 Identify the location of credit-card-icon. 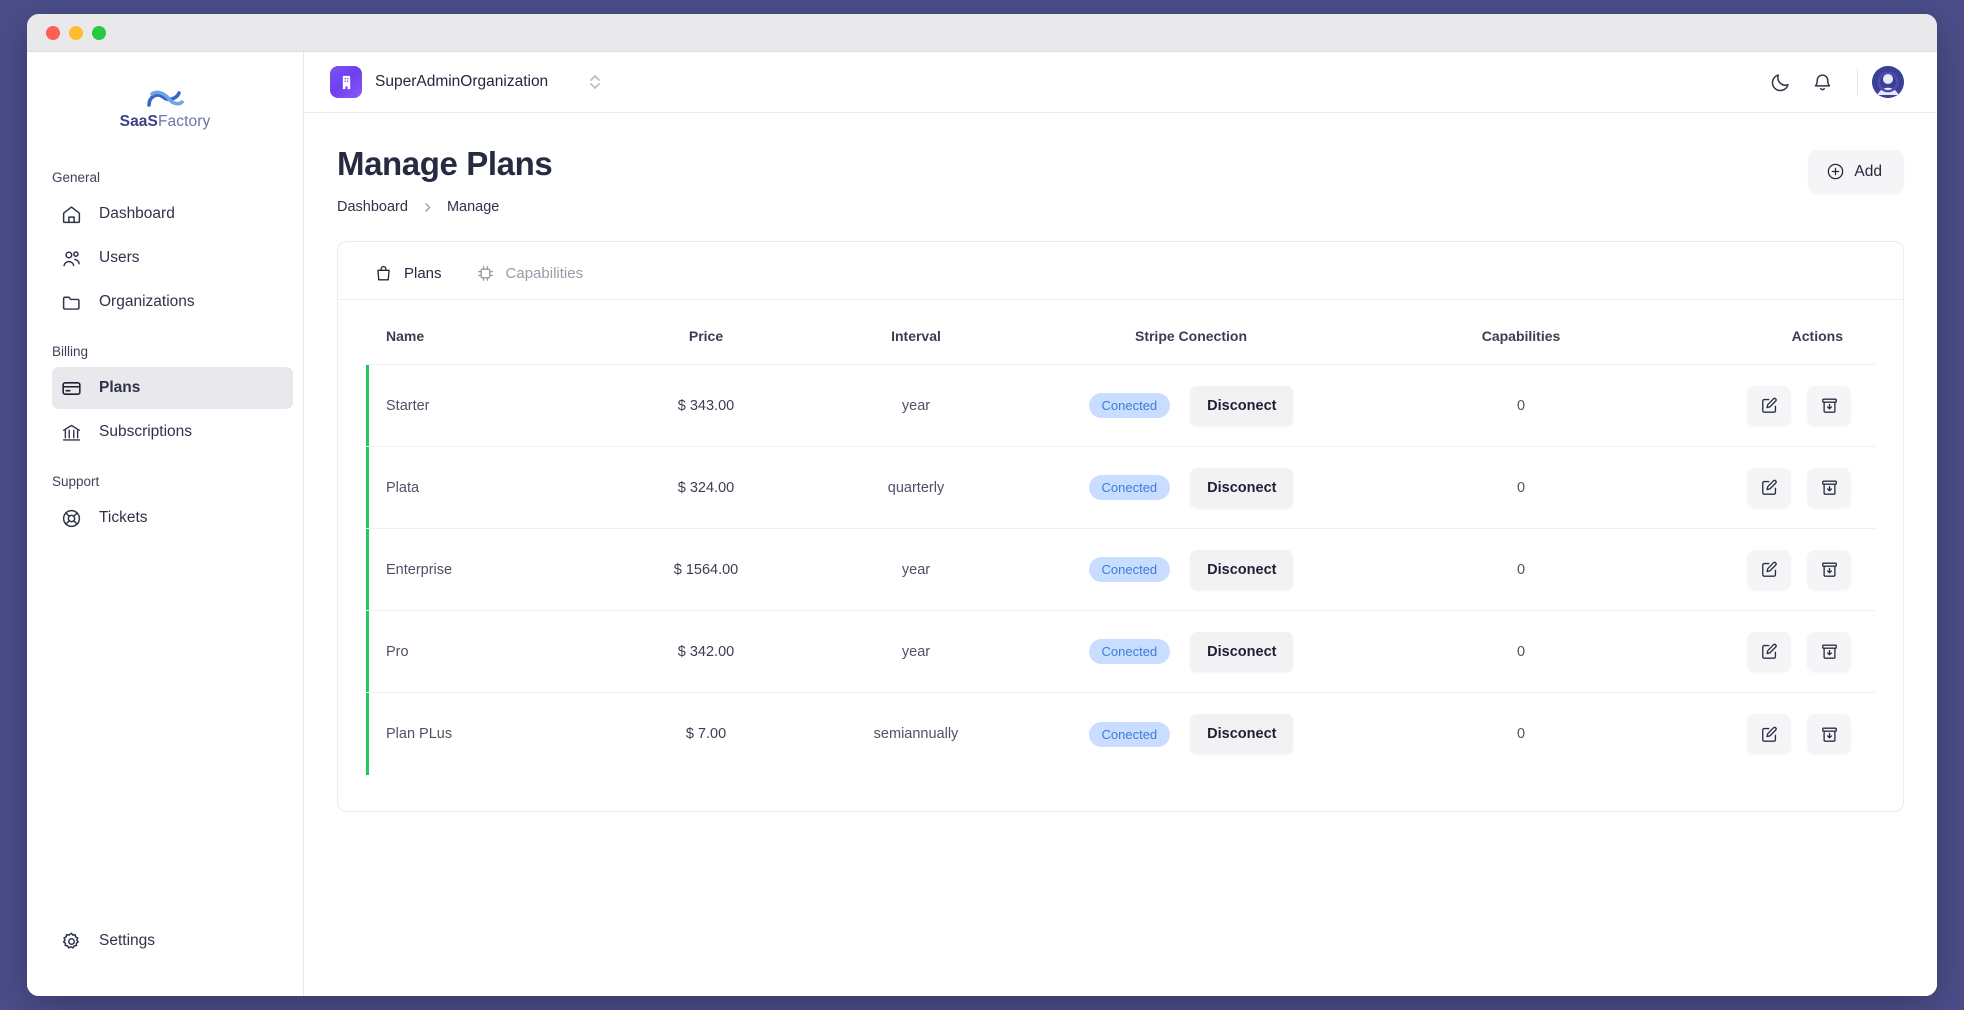
(71, 388).